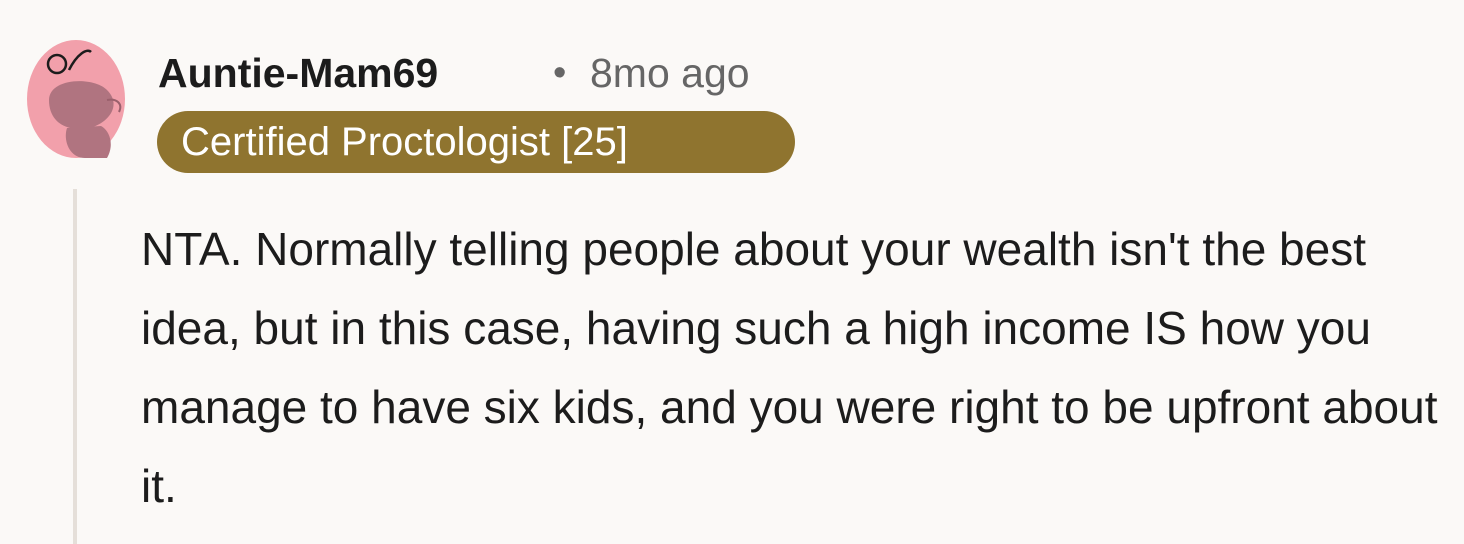  Describe the element at coordinates (670, 73) in the screenshot. I see `comment-timestamp: 8mo ago` at that location.